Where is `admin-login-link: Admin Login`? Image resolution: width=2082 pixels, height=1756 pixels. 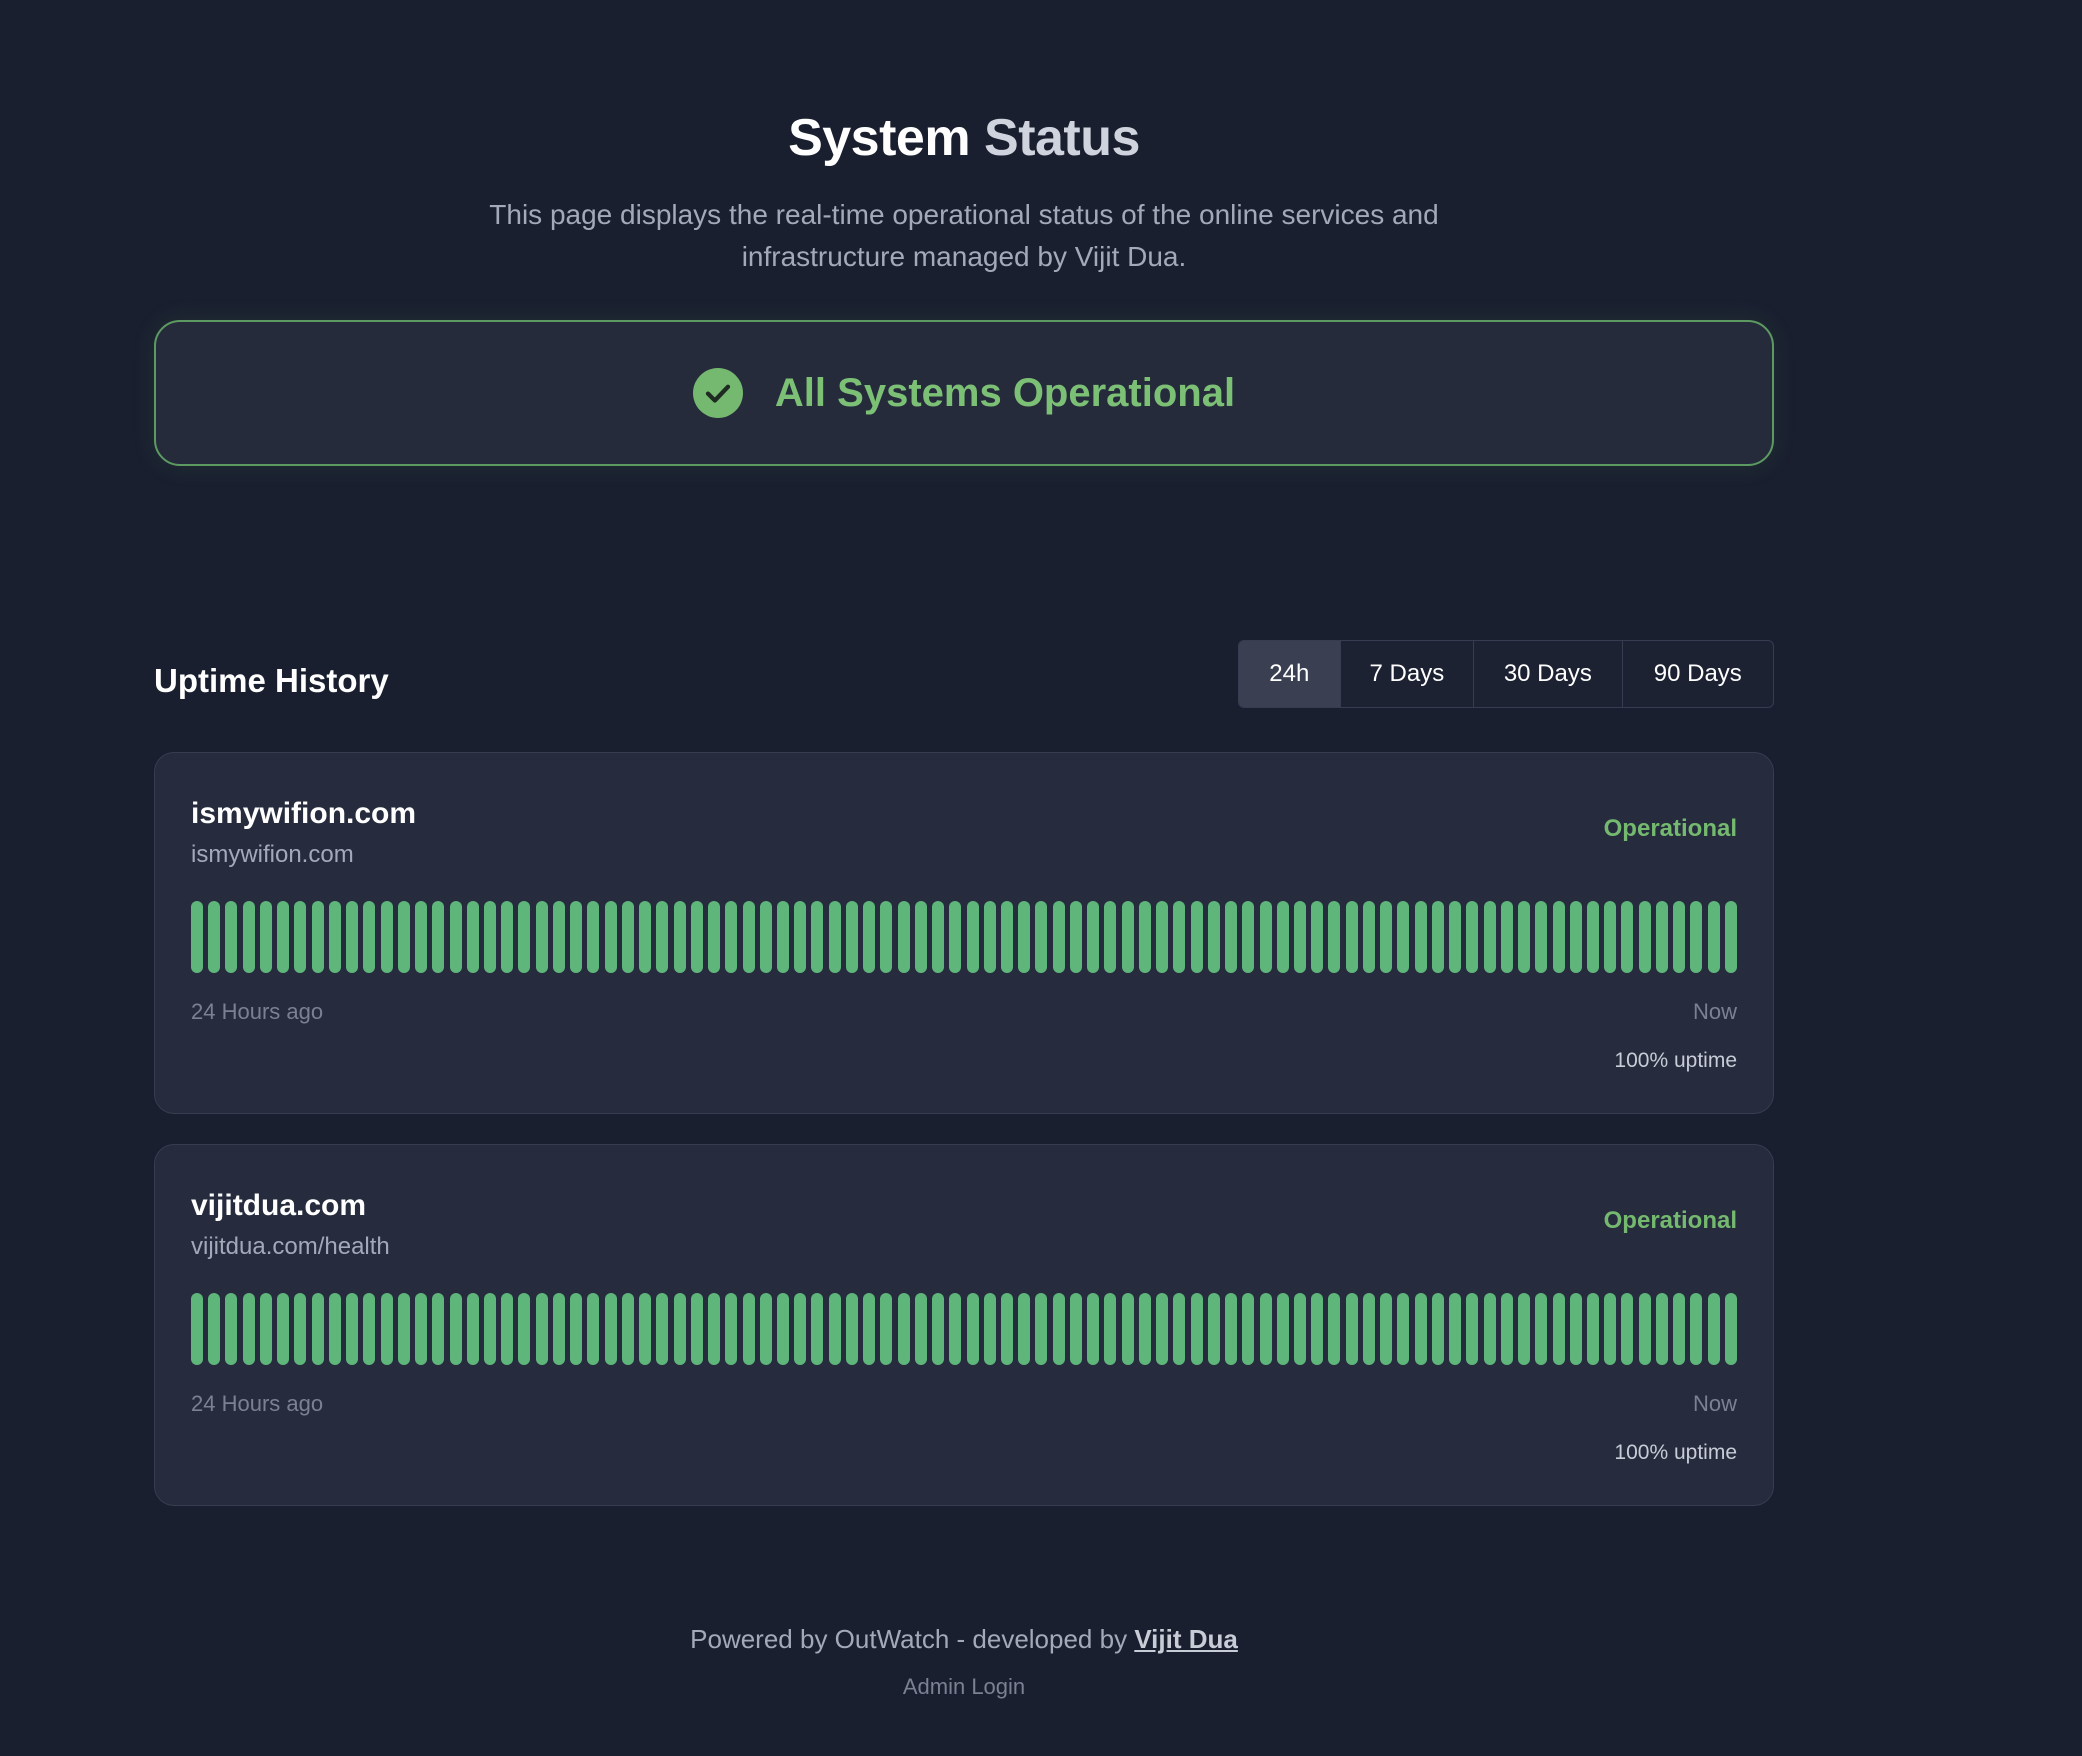 admin-login-link: Admin Login is located at coordinates (964, 1687).